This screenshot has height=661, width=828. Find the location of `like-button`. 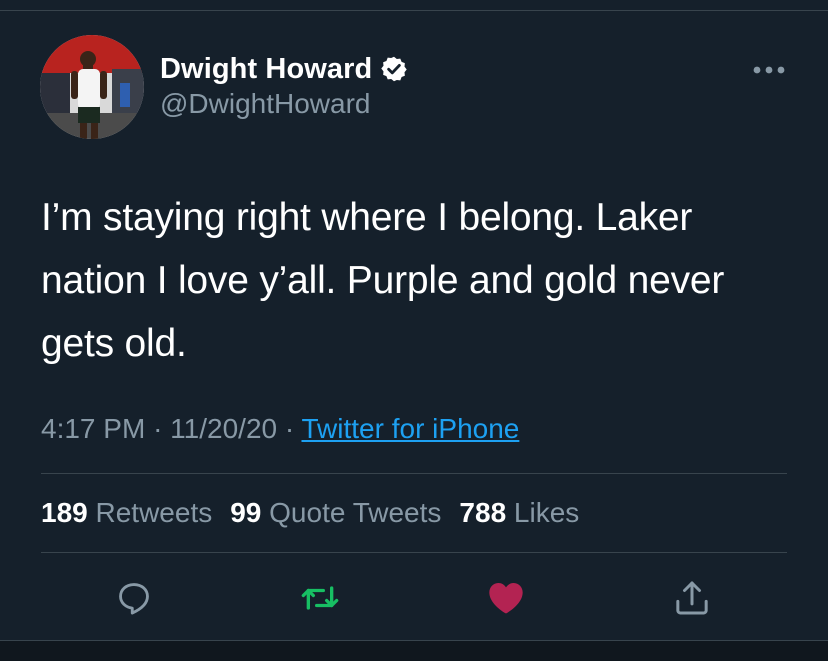

like-button is located at coordinates (506, 598).